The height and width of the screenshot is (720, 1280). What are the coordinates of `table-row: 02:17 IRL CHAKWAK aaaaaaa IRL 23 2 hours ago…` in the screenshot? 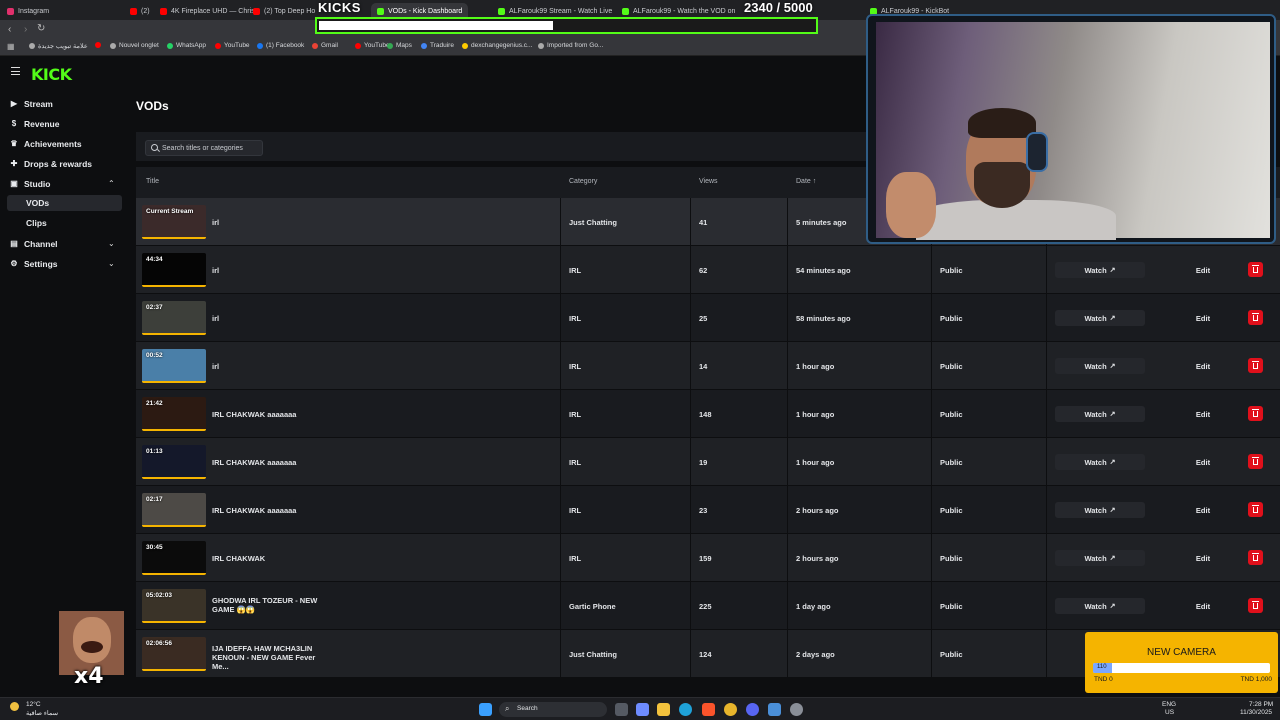 It's located at (708, 510).